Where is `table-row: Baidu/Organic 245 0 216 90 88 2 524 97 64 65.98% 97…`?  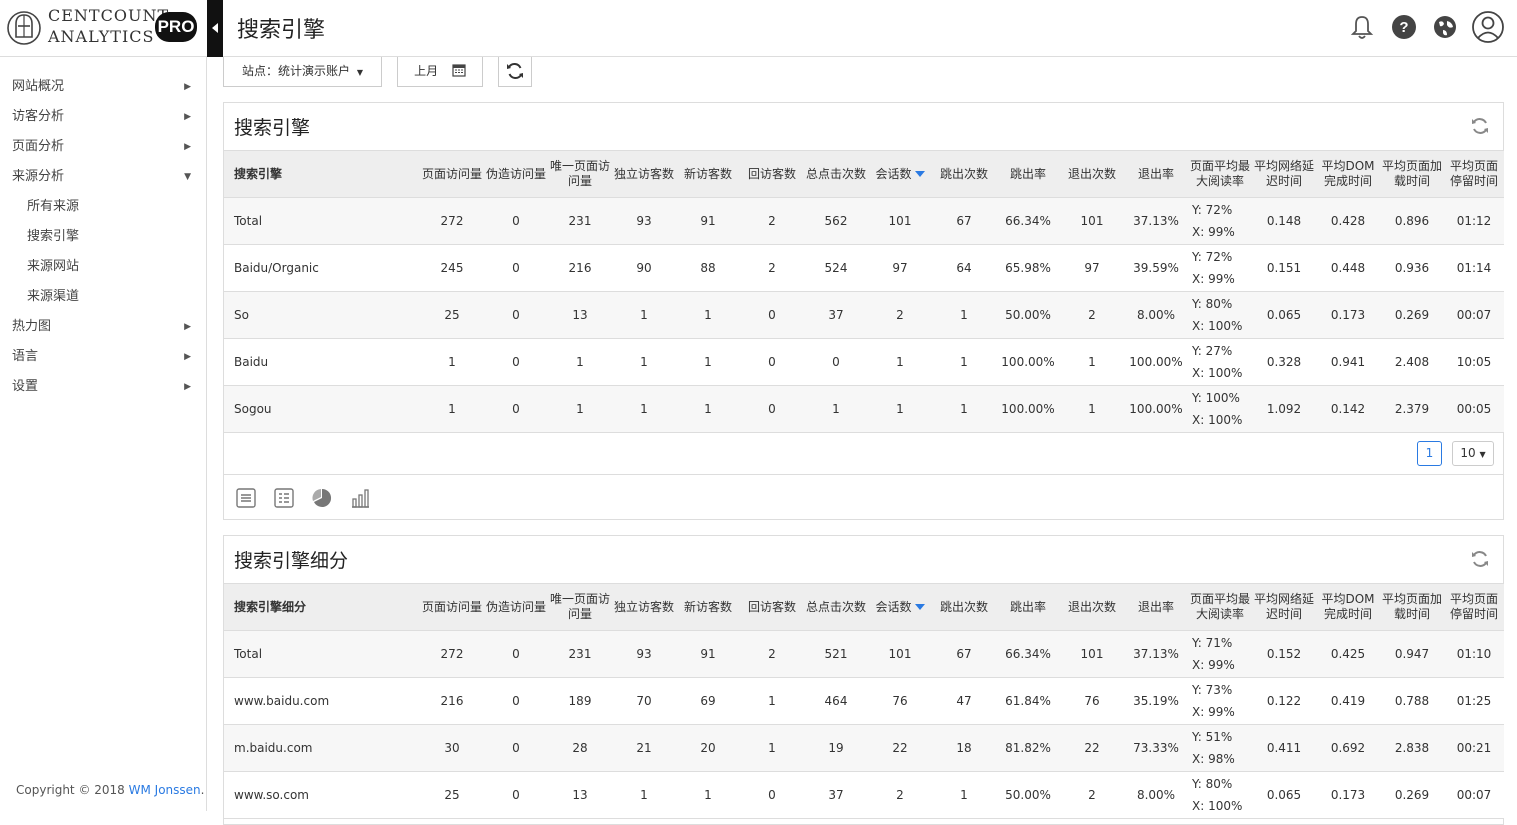
table-row: Baidu/Organic 245 0 216 90 88 2 524 97 64 65.98% 97… is located at coordinates (864, 268).